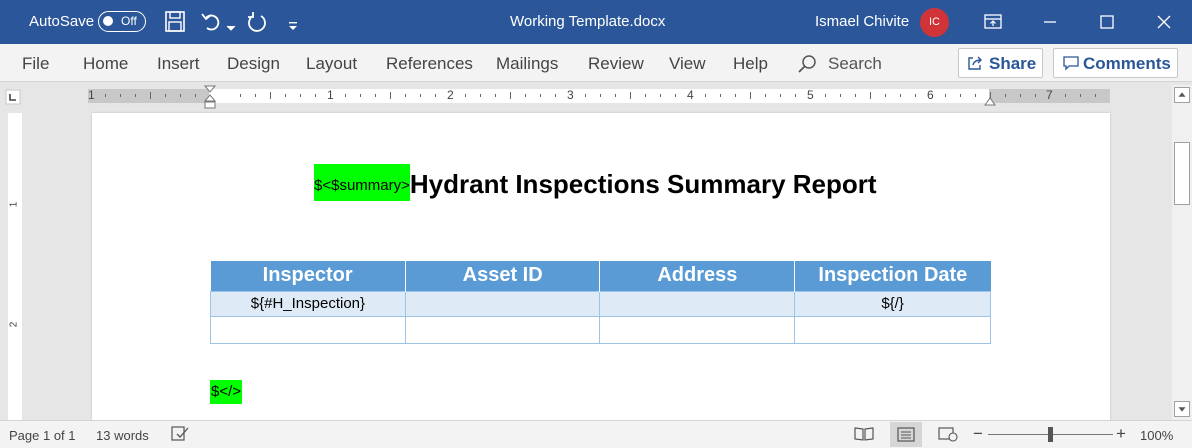  I want to click on toggle-knob, so click(108, 21).